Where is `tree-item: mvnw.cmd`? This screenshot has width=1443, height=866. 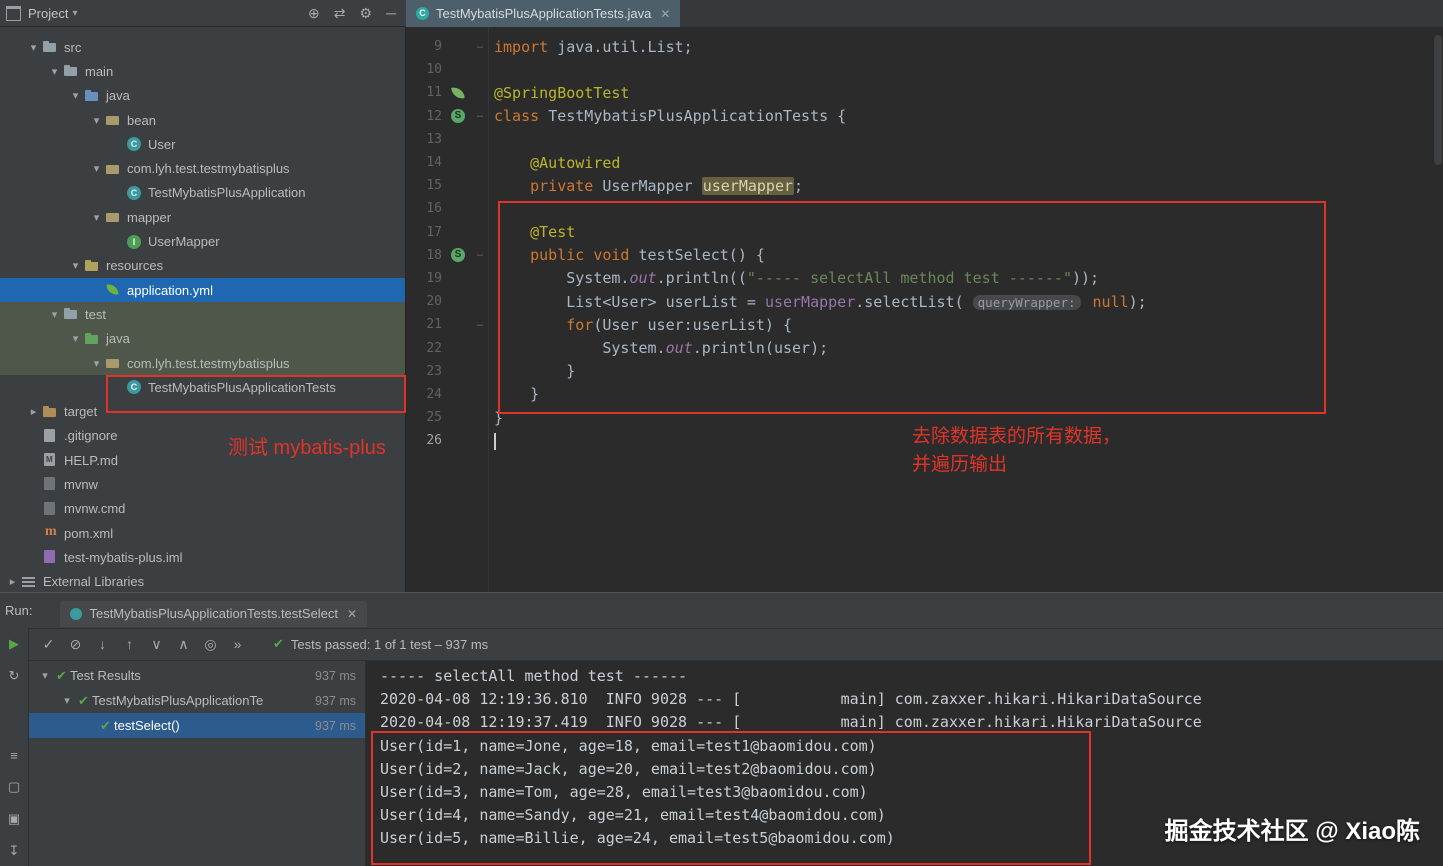
tree-item: mvnw.cmd is located at coordinates (202, 509).